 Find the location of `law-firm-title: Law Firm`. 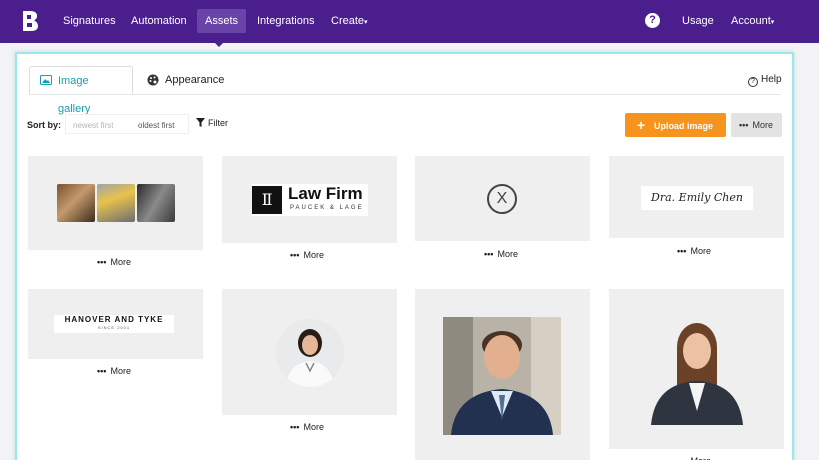

law-firm-title: Law Firm is located at coordinates (325, 193).